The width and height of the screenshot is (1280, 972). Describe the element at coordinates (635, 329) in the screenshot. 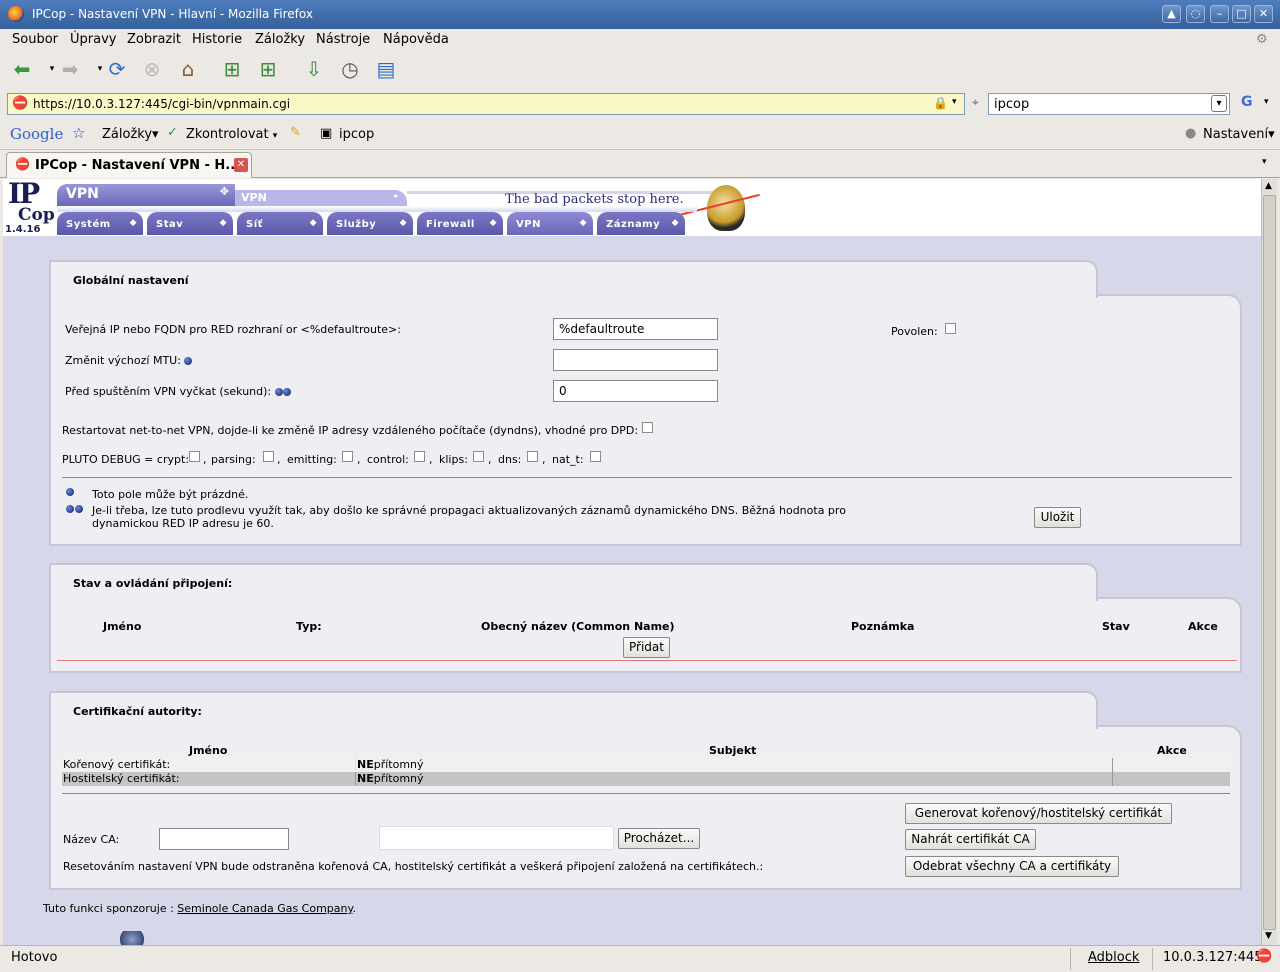

I see `public-ip-input: %defaultroute` at that location.